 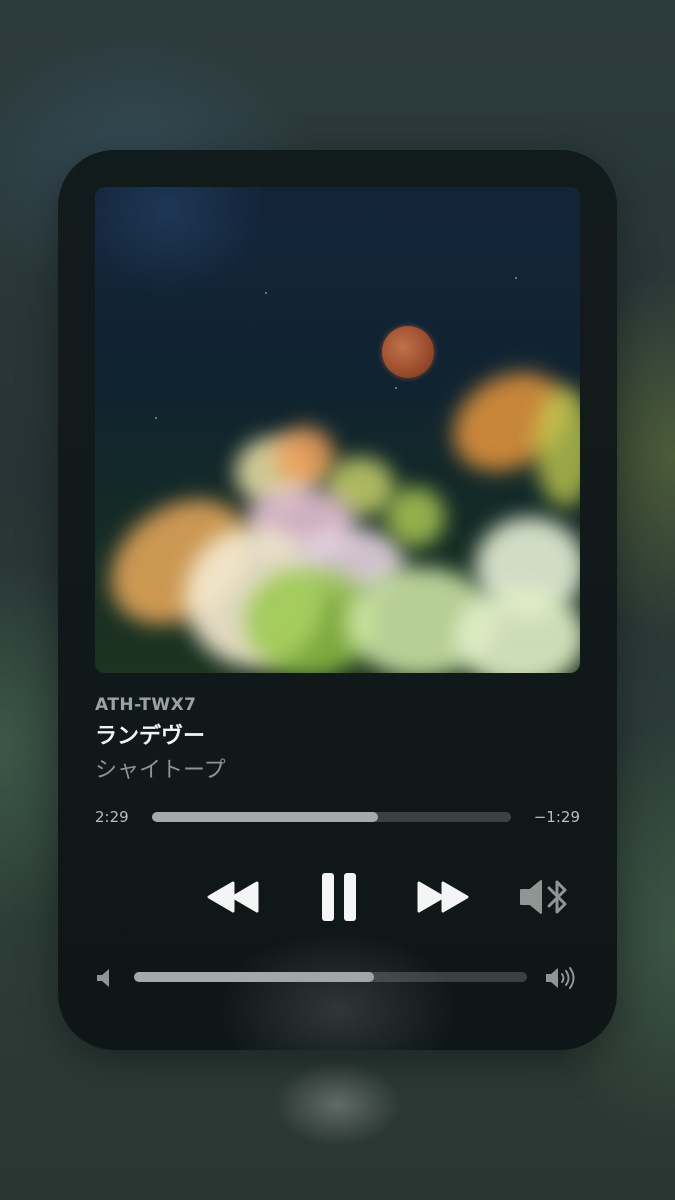 I want to click on playback-progress-fill, so click(x=265, y=817).